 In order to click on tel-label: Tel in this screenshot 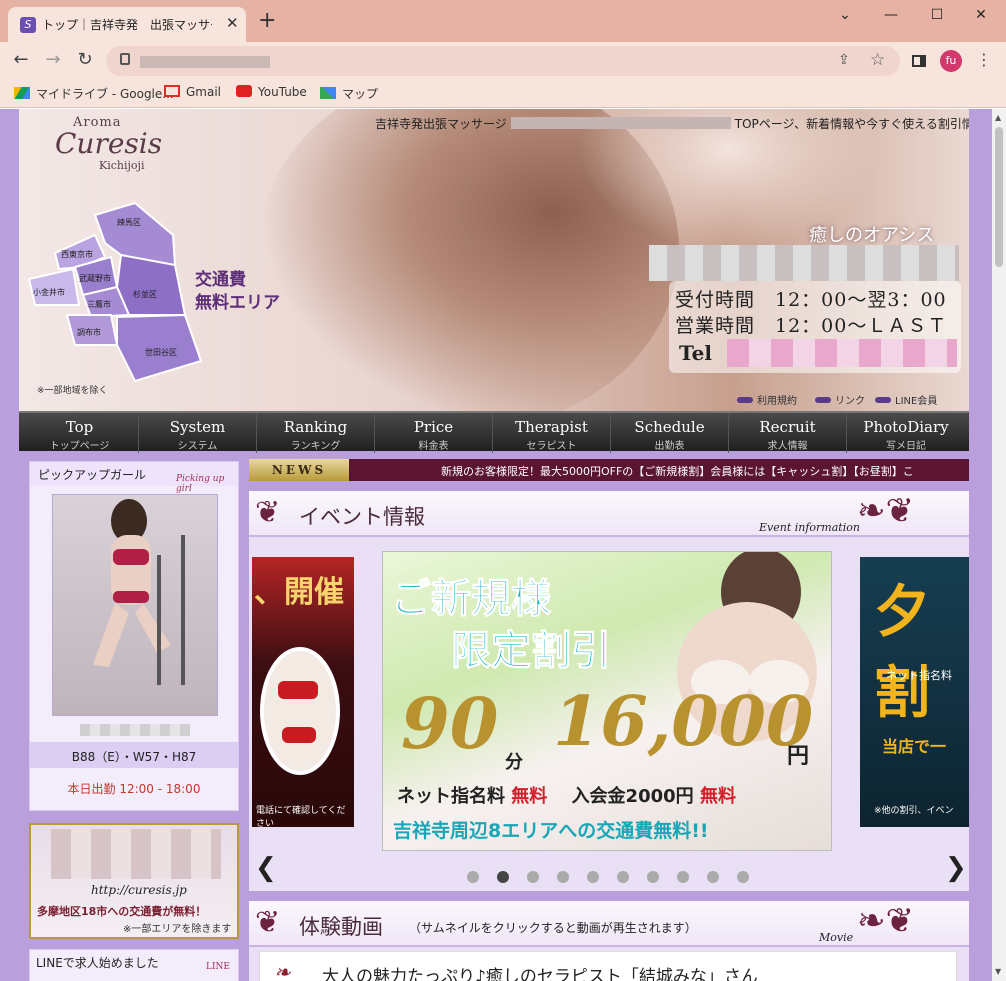, I will do `click(695, 353)`.